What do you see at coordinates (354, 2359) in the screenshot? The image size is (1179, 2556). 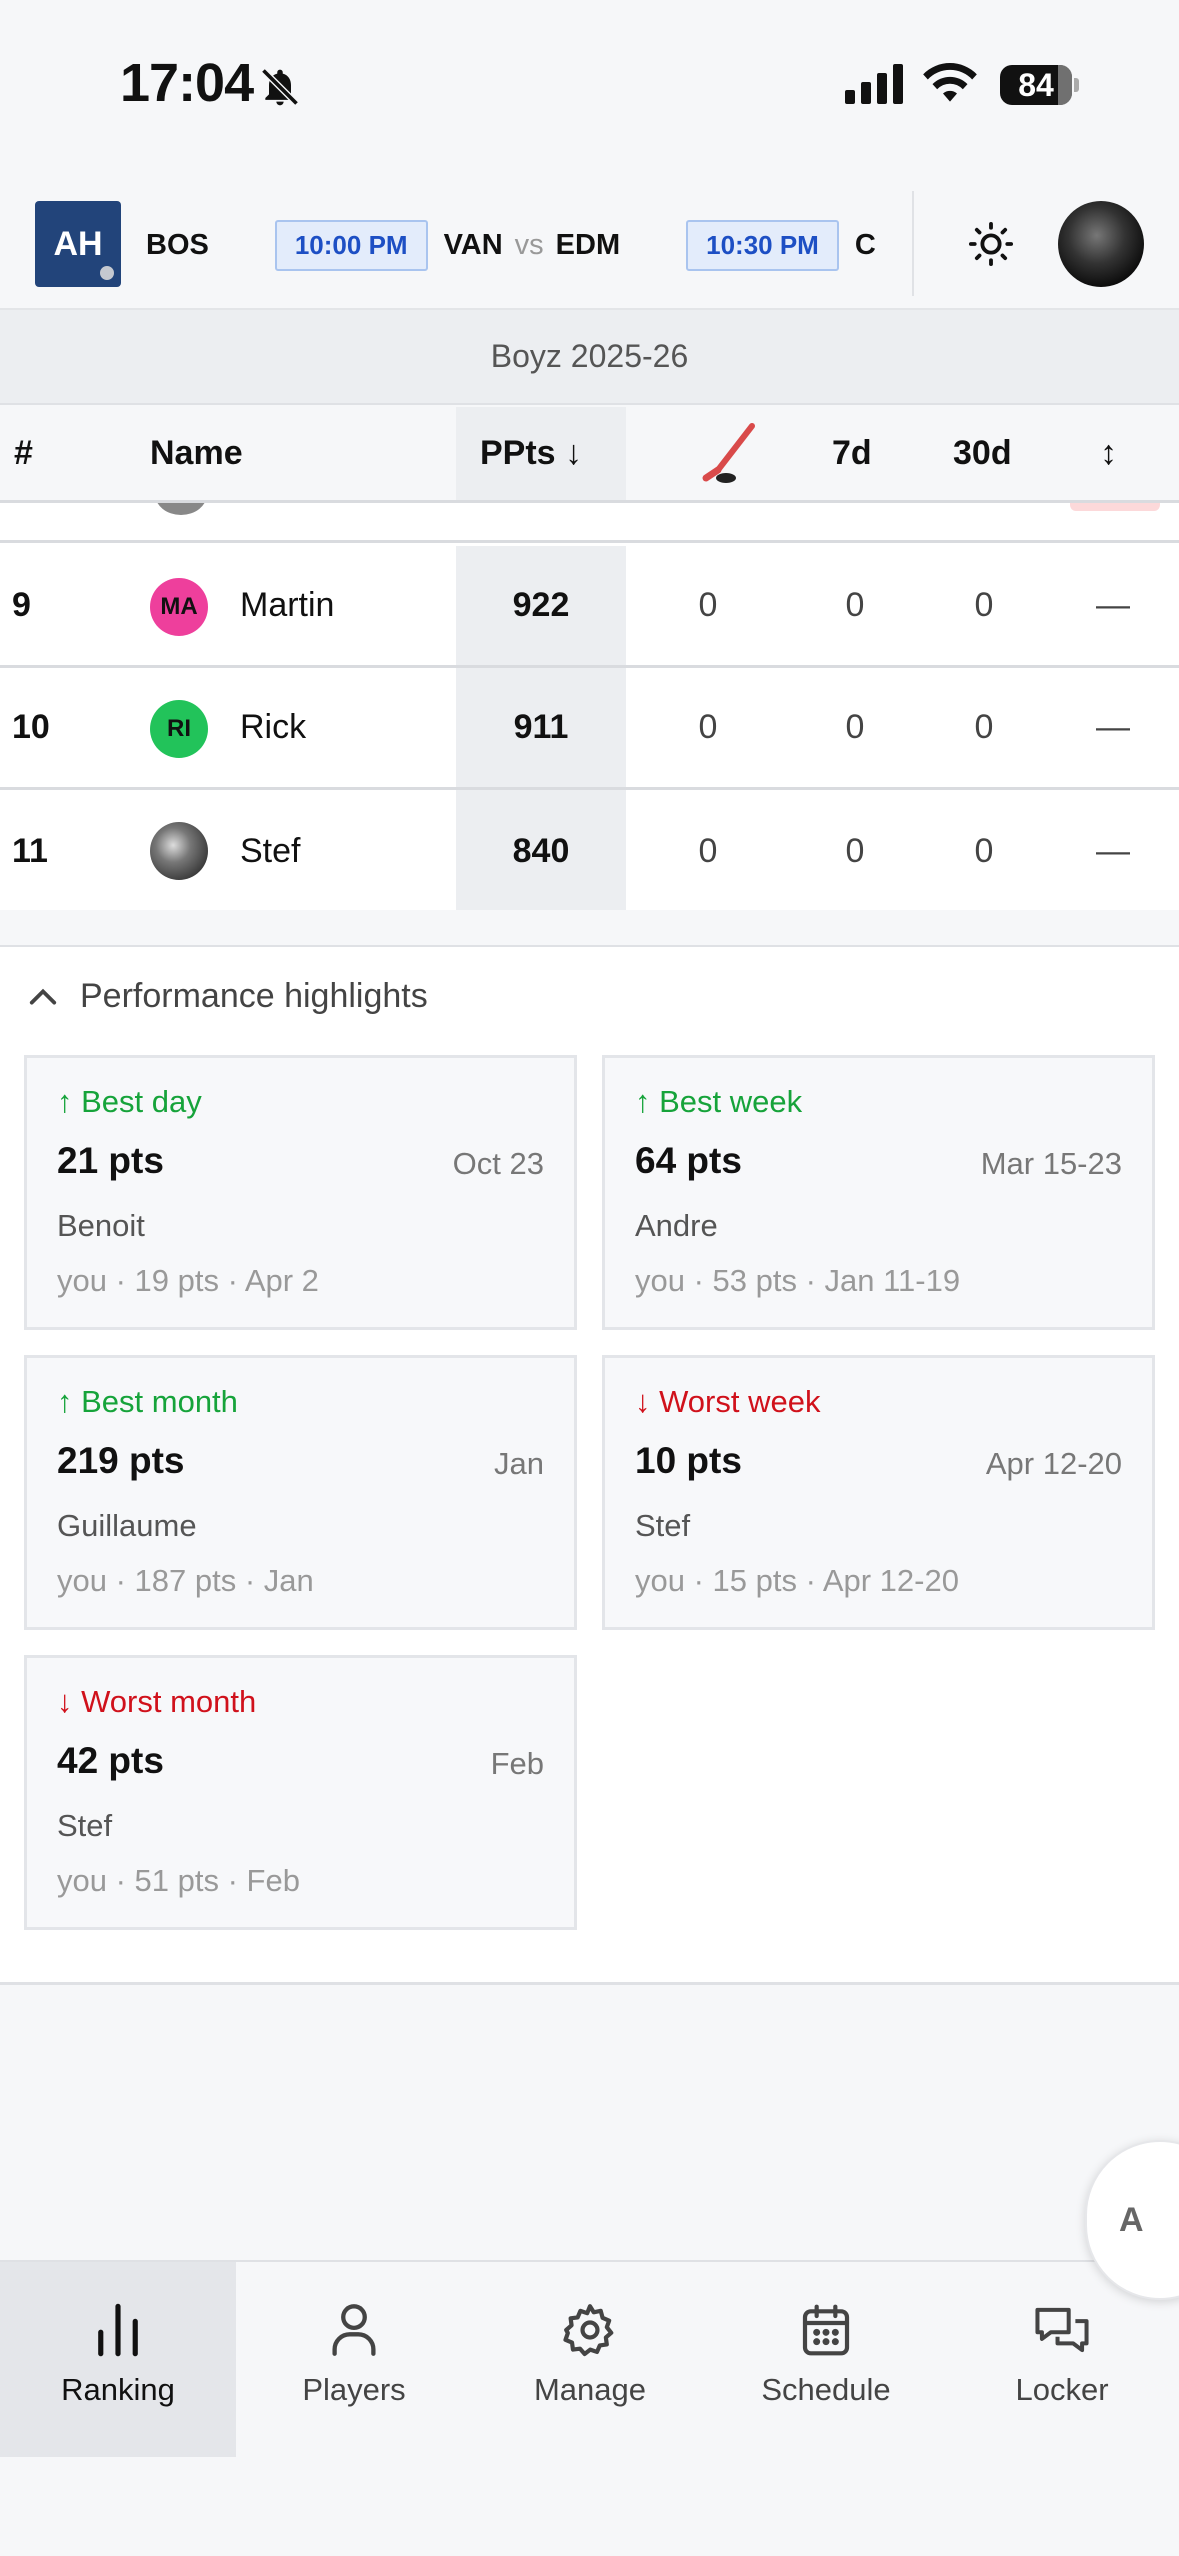 I see `nav-players: Players` at bounding box center [354, 2359].